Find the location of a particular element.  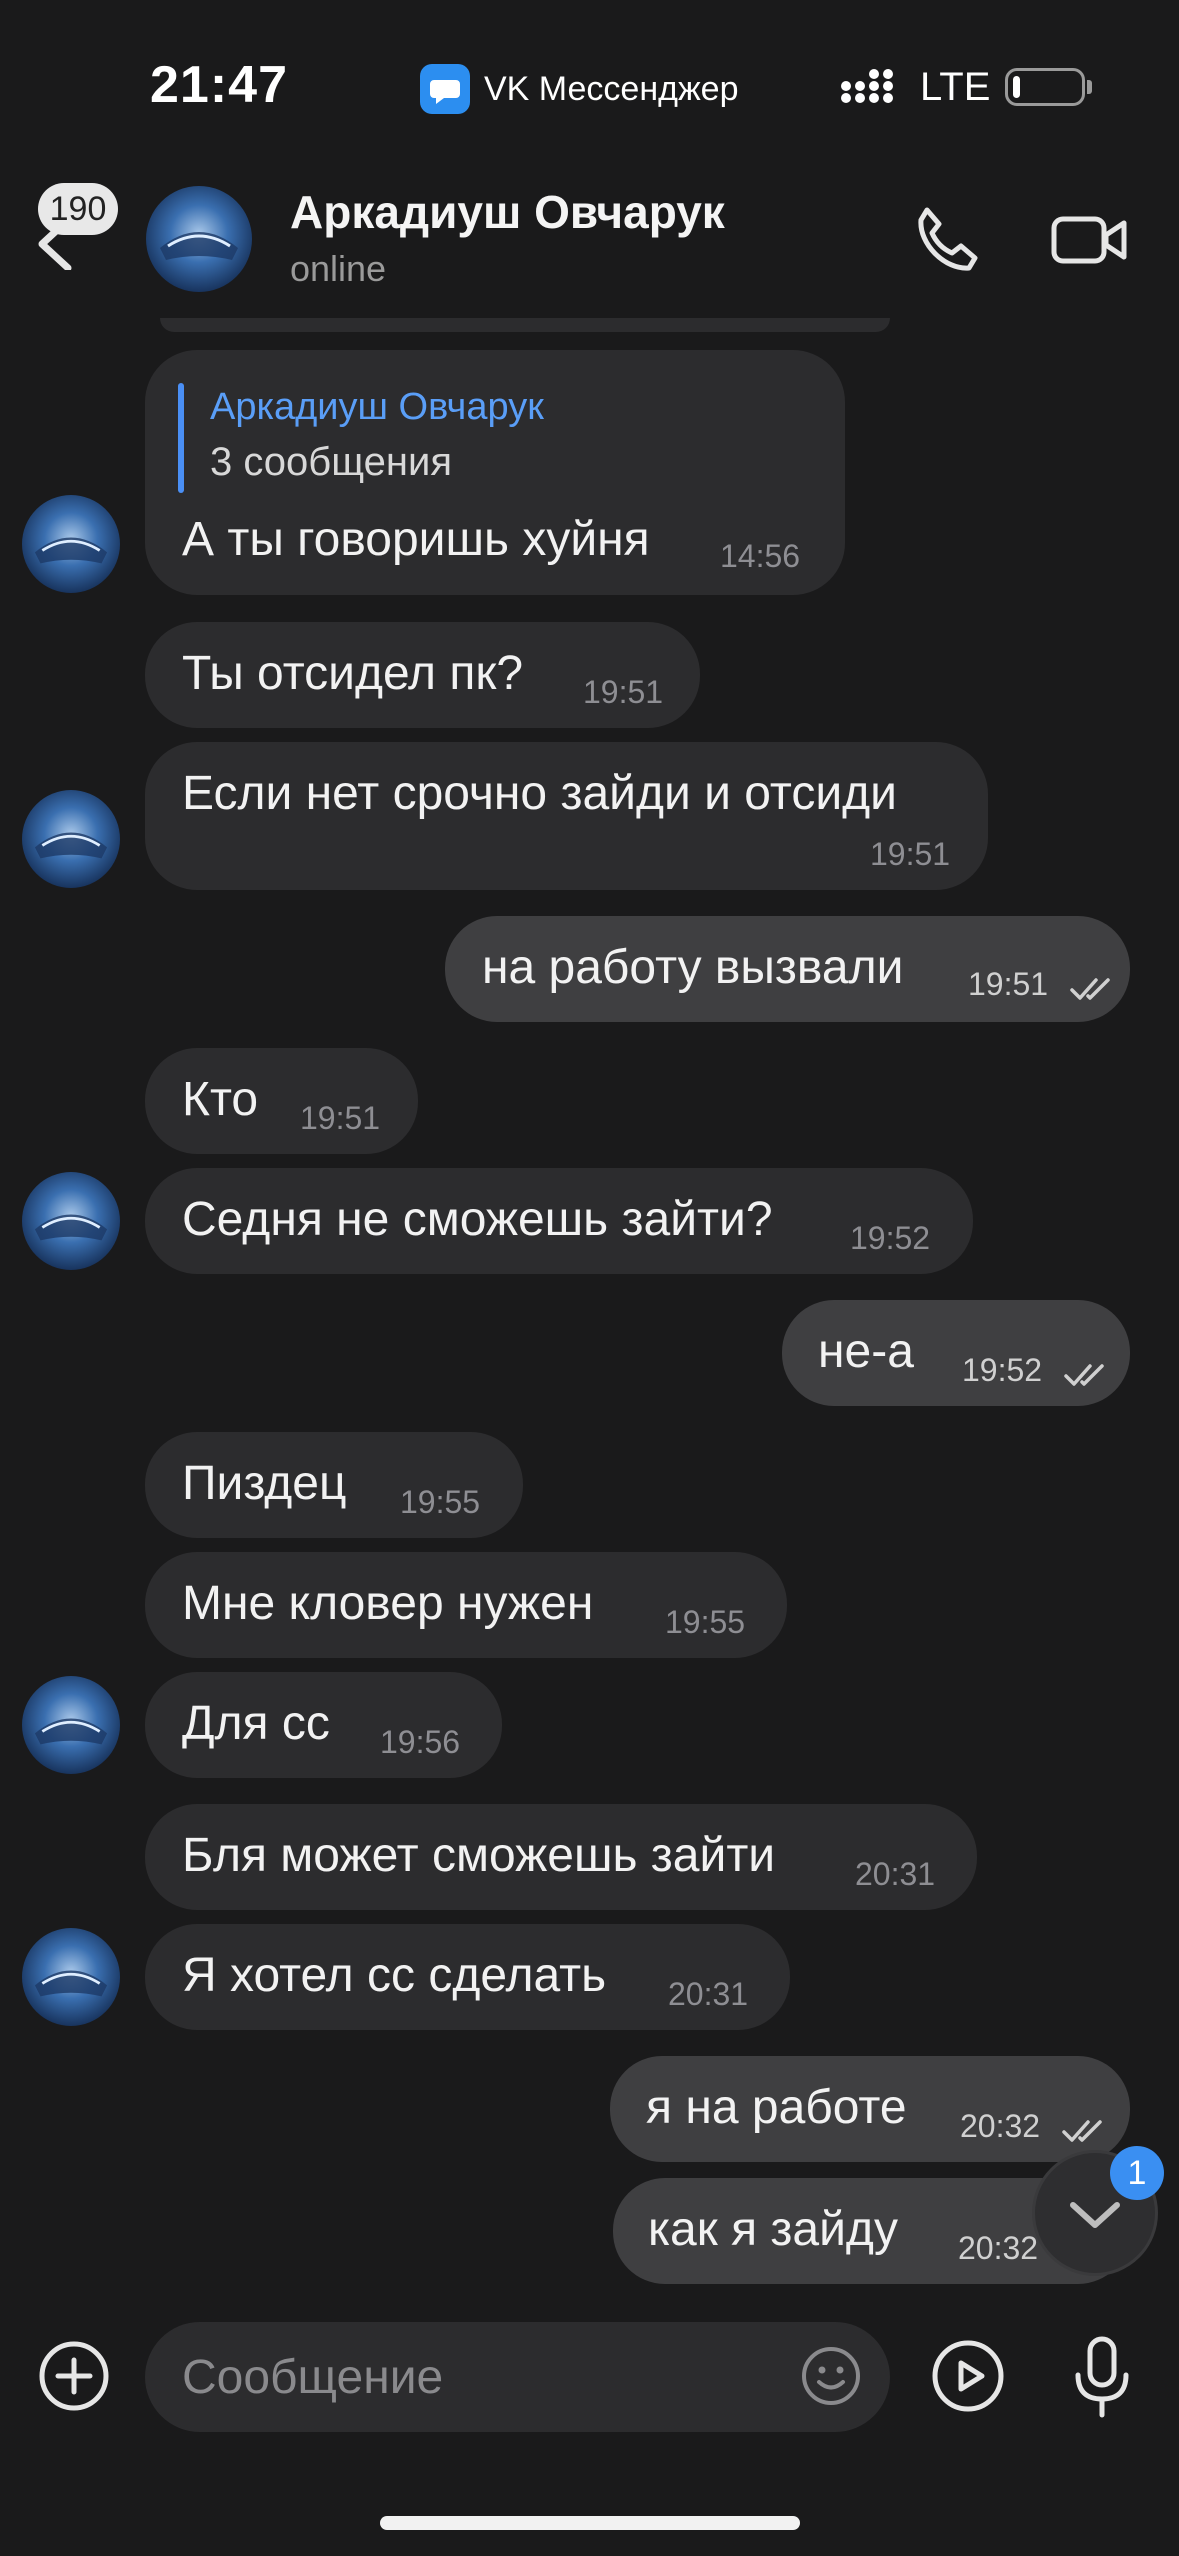

contact-avatar is located at coordinates (199, 239).